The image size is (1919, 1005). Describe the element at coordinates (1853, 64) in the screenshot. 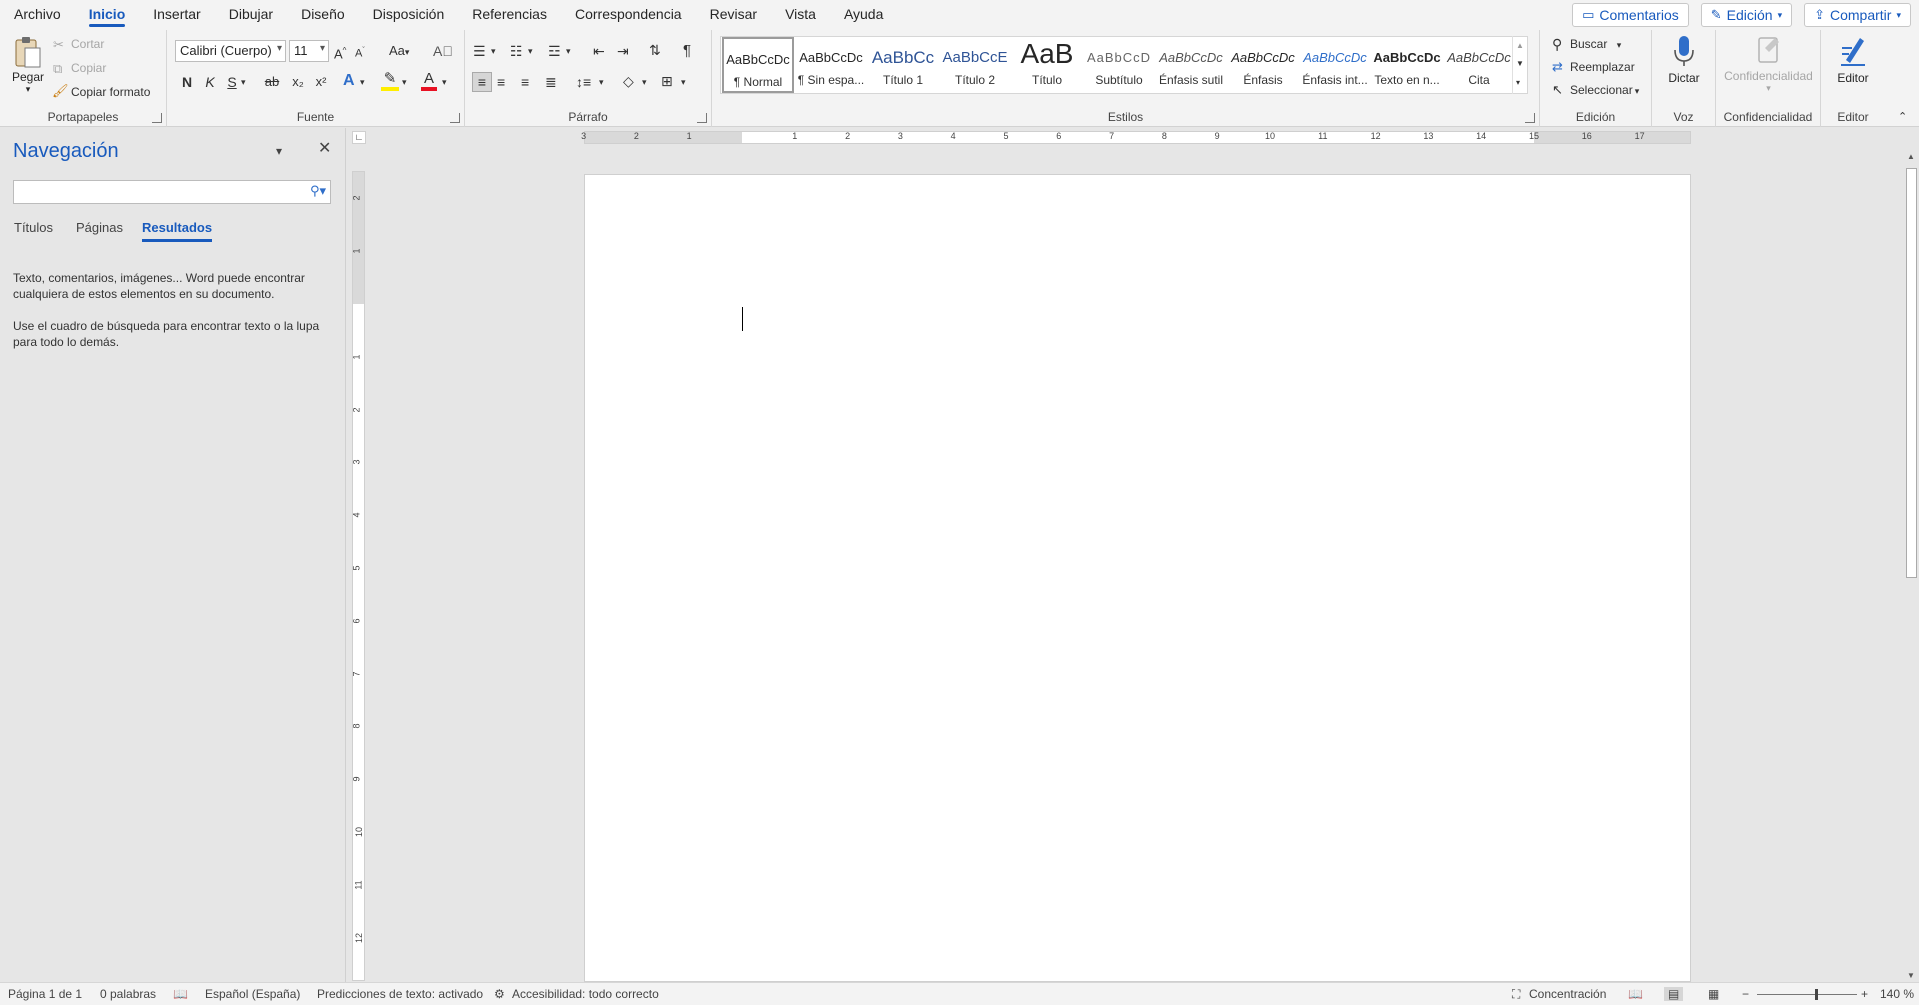

I see `editor-button: Editor` at that location.